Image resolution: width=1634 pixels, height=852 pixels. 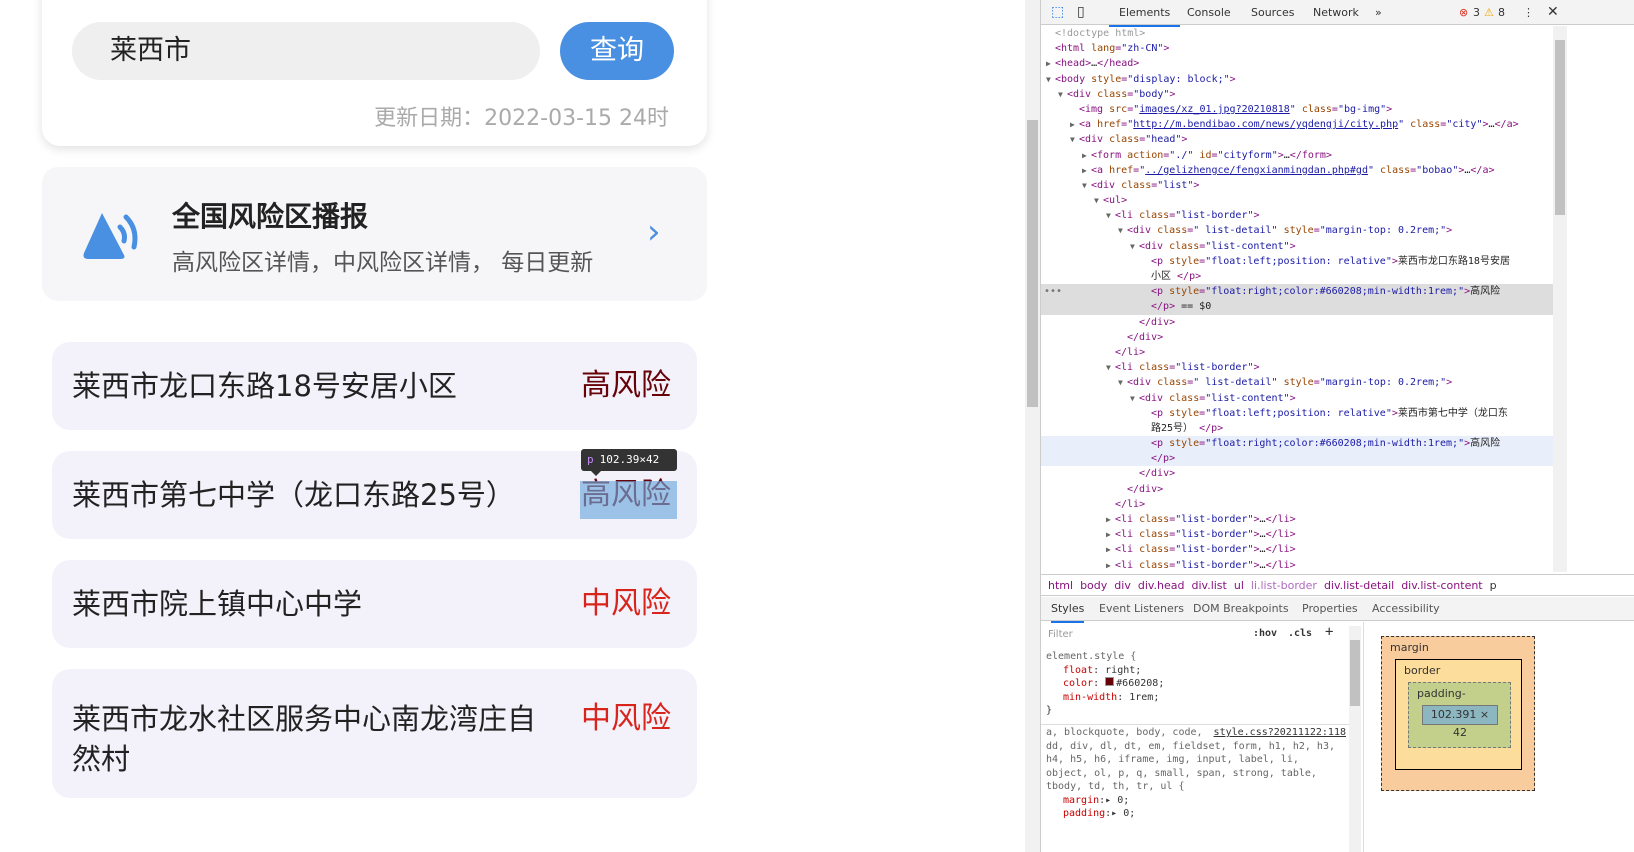 What do you see at coordinates (1297, 428) in the screenshot?
I see `dom-node-line: 路25号） </p>` at bounding box center [1297, 428].